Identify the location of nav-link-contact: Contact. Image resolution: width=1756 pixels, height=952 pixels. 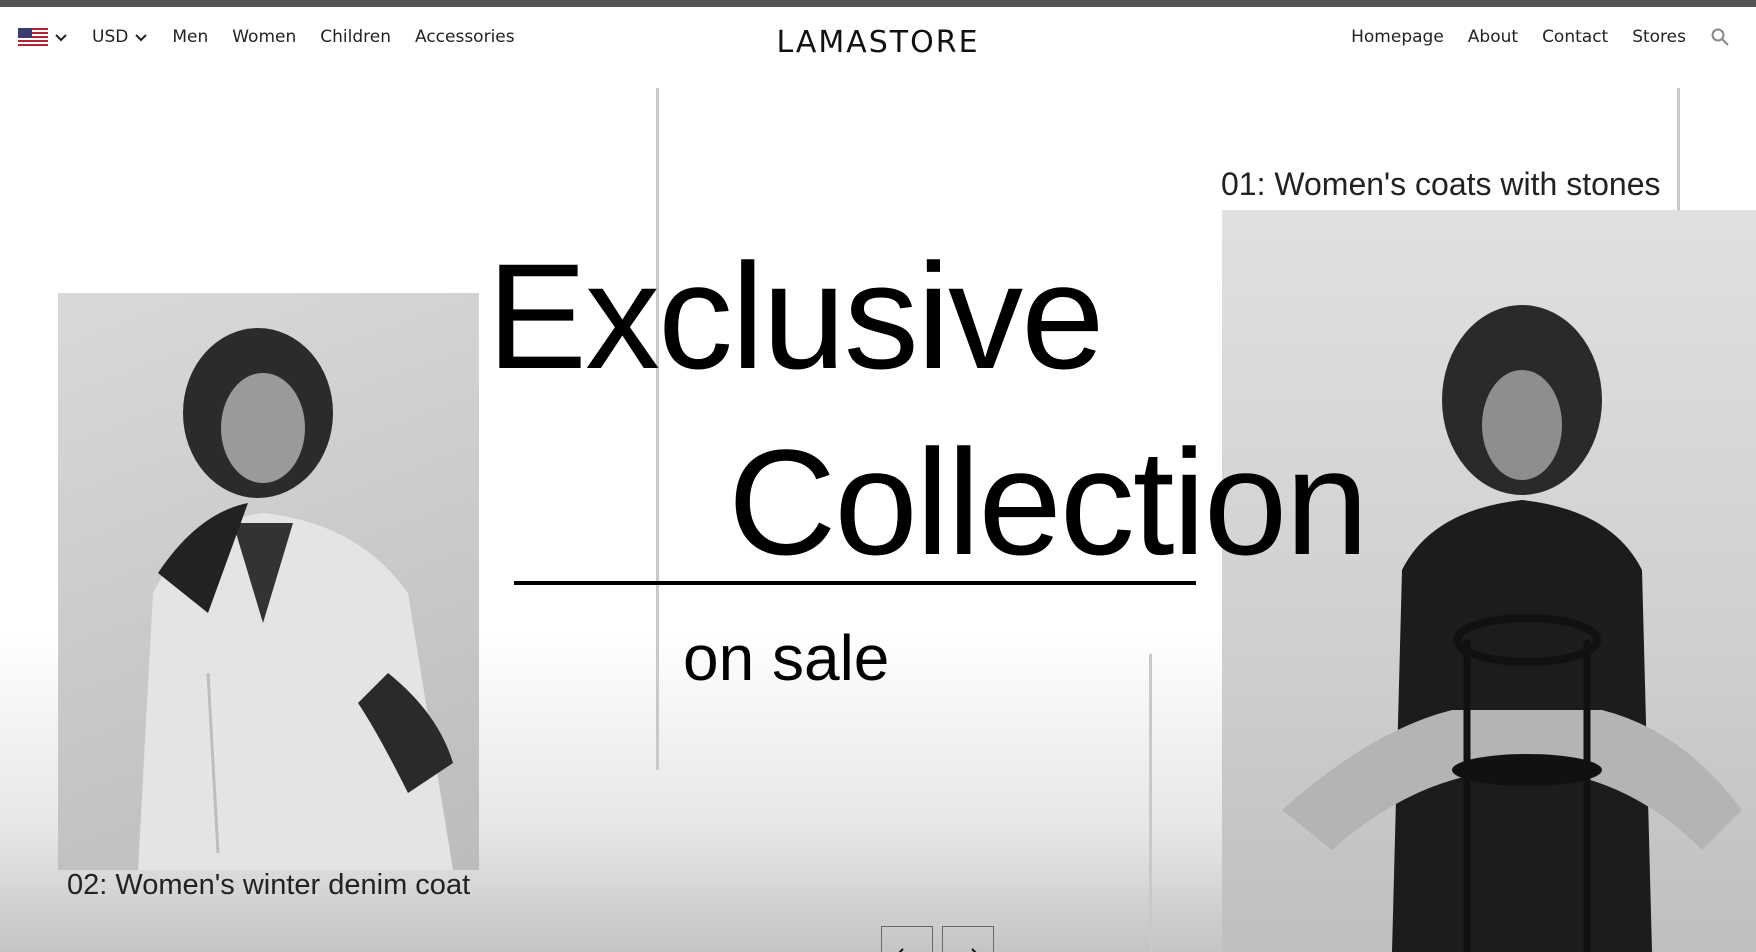
(1575, 37).